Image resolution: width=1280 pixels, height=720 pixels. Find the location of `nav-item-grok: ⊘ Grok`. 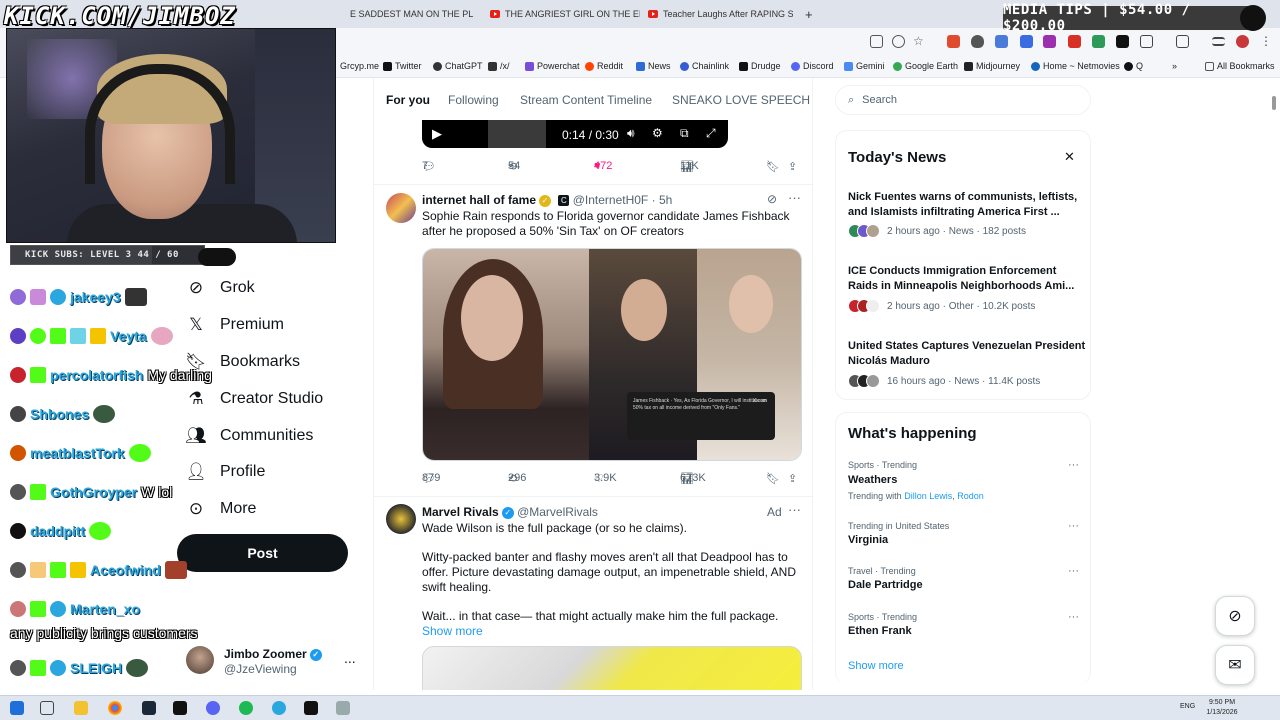

nav-item-grok: ⊘ Grok is located at coordinates (220, 288).